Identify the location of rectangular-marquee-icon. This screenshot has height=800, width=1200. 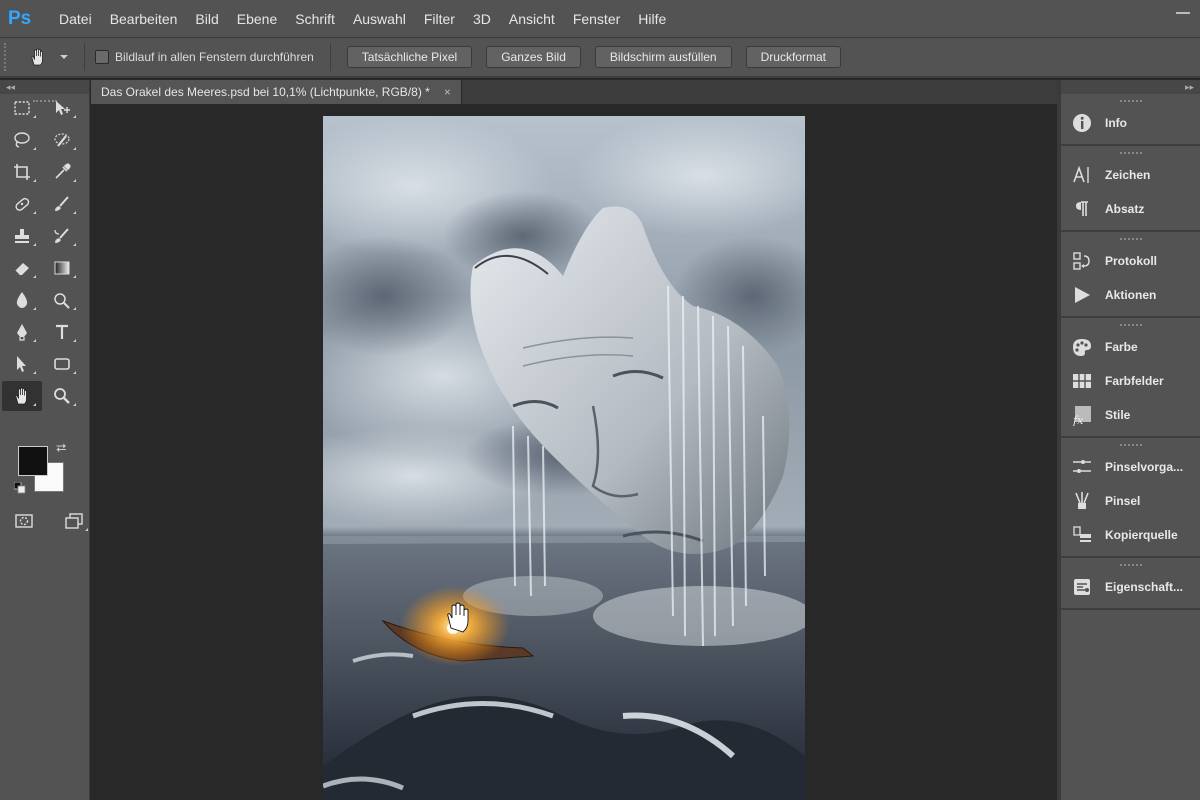
(22, 108).